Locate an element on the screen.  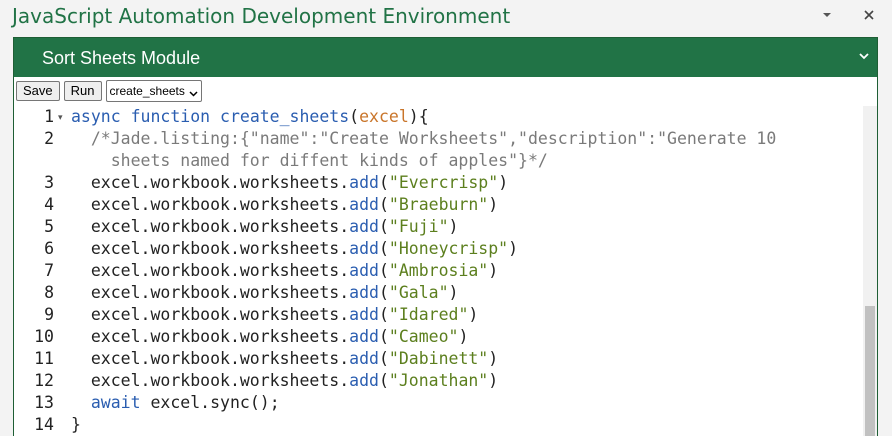
code-token: await is located at coordinates (111, 402).